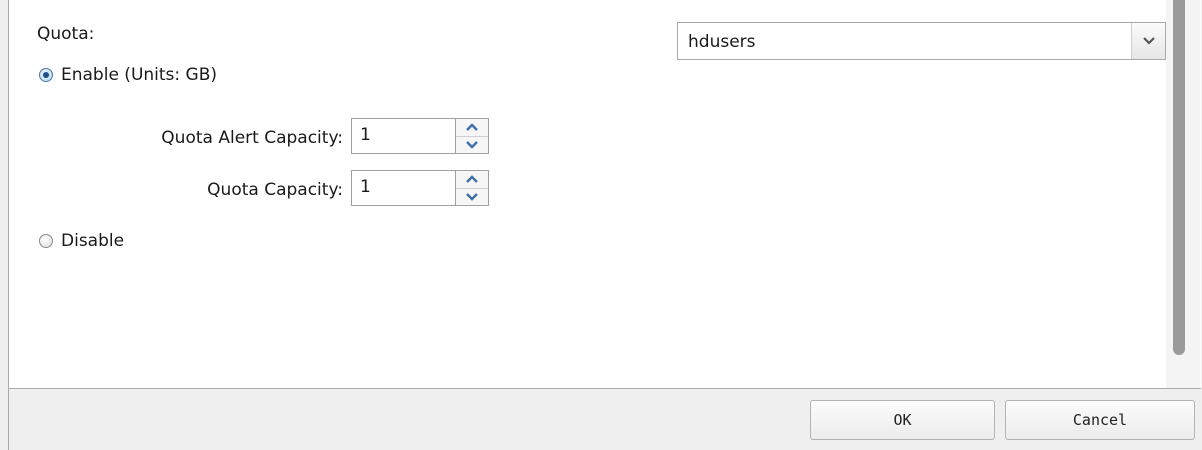 This screenshot has height=450, width=1202. What do you see at coordinates (722, 42) in the screenshot?
I see `group-select-value: hdusers` at bounding box center [722, 42].